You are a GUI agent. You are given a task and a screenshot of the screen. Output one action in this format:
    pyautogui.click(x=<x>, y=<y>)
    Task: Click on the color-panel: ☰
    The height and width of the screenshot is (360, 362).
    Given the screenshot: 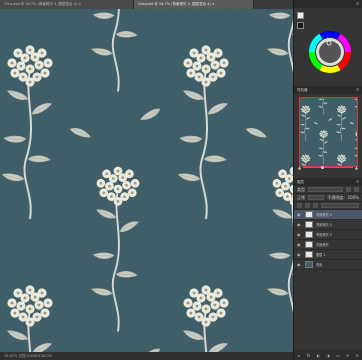 What is the action you would take?
    pyautogui.click(x=328, y=42)
    